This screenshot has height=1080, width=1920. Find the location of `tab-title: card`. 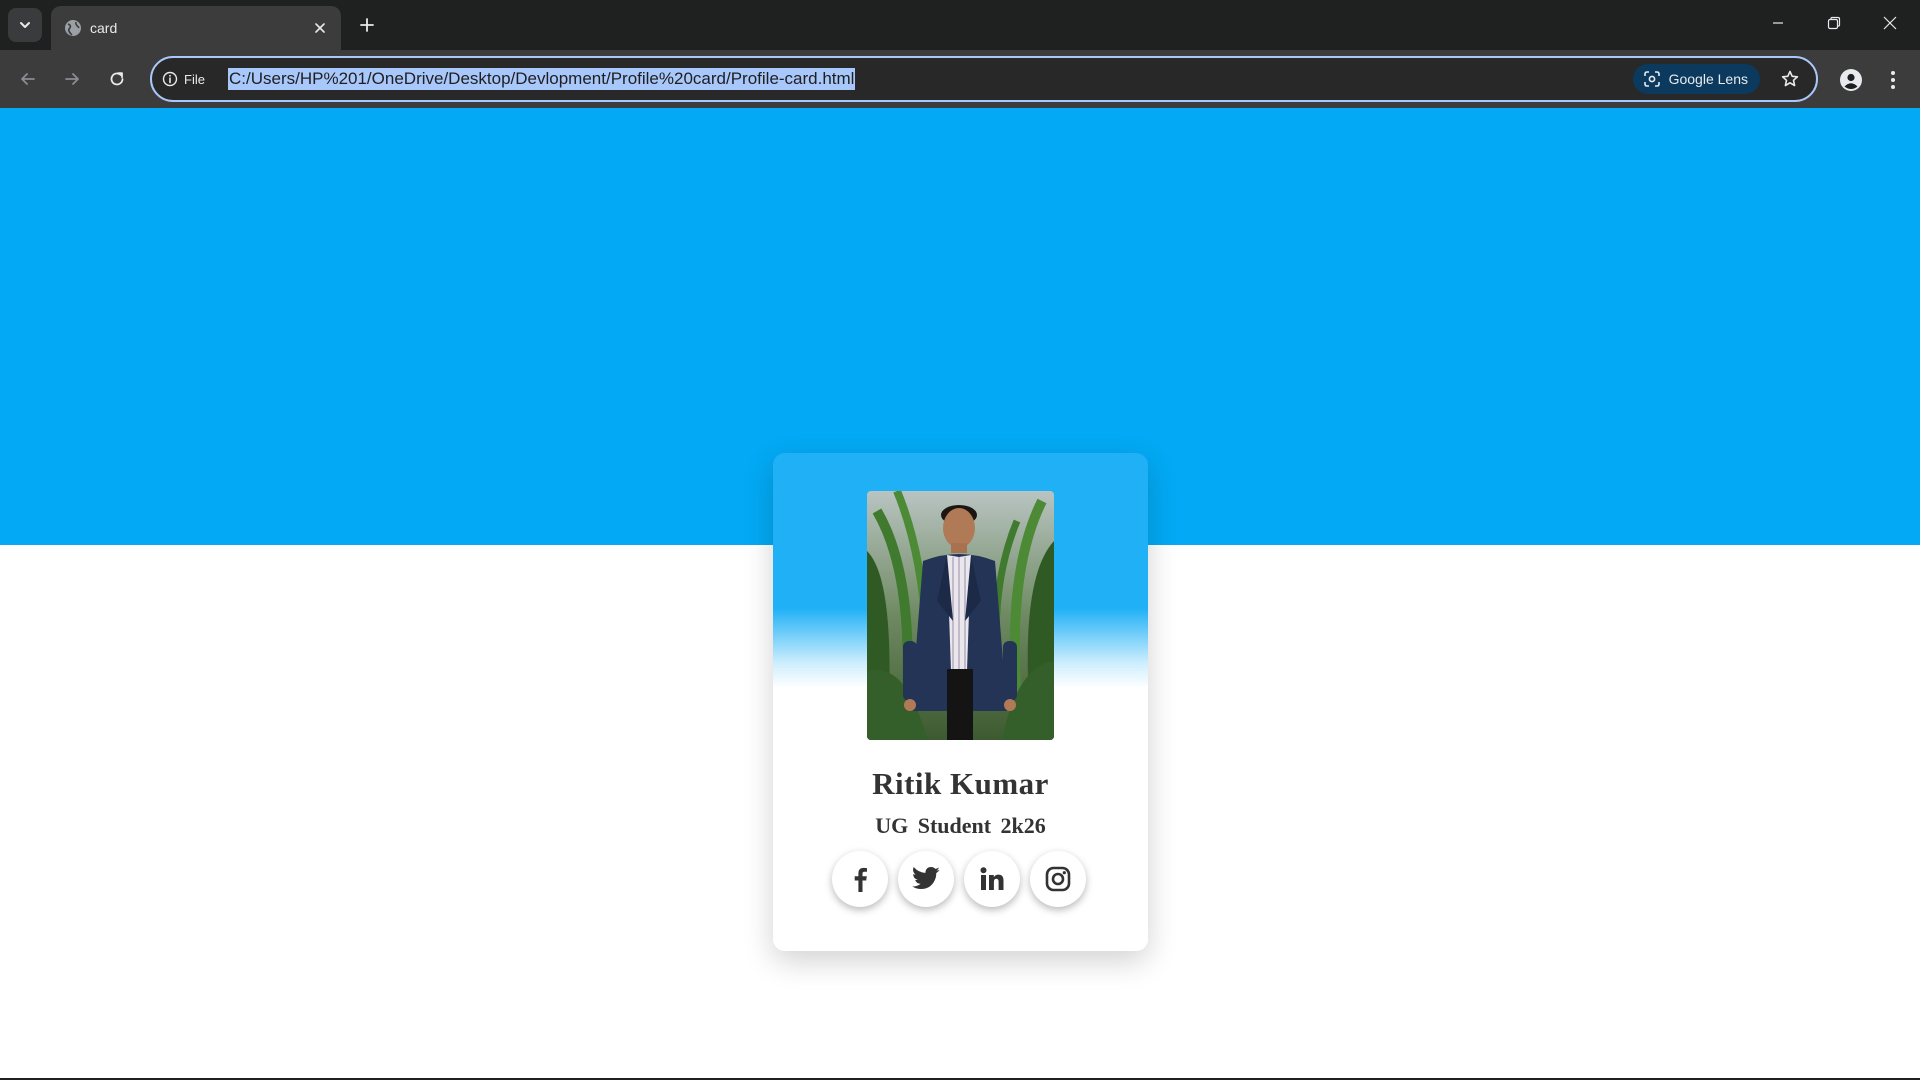

tab-title: card is located at coordinates (104, 28).